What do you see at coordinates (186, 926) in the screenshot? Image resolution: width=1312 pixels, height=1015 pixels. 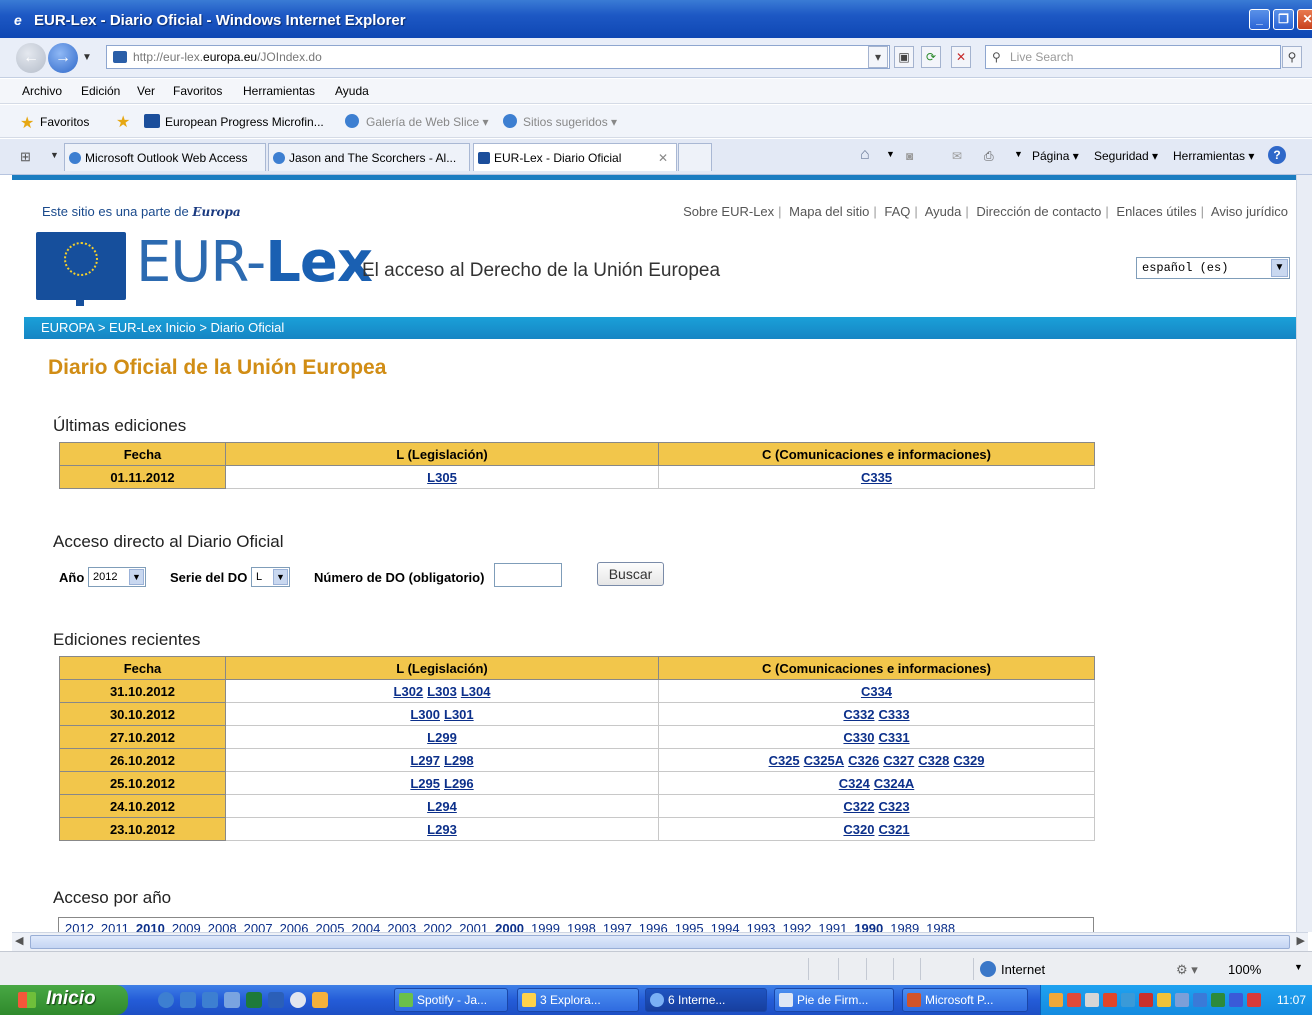 I see `year-link: 2009` at bounding box center [186, 926].